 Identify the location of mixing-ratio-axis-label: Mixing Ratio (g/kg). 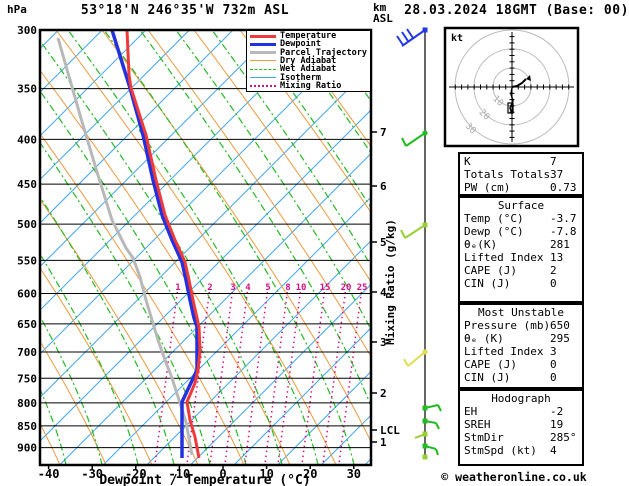
(390, 282).